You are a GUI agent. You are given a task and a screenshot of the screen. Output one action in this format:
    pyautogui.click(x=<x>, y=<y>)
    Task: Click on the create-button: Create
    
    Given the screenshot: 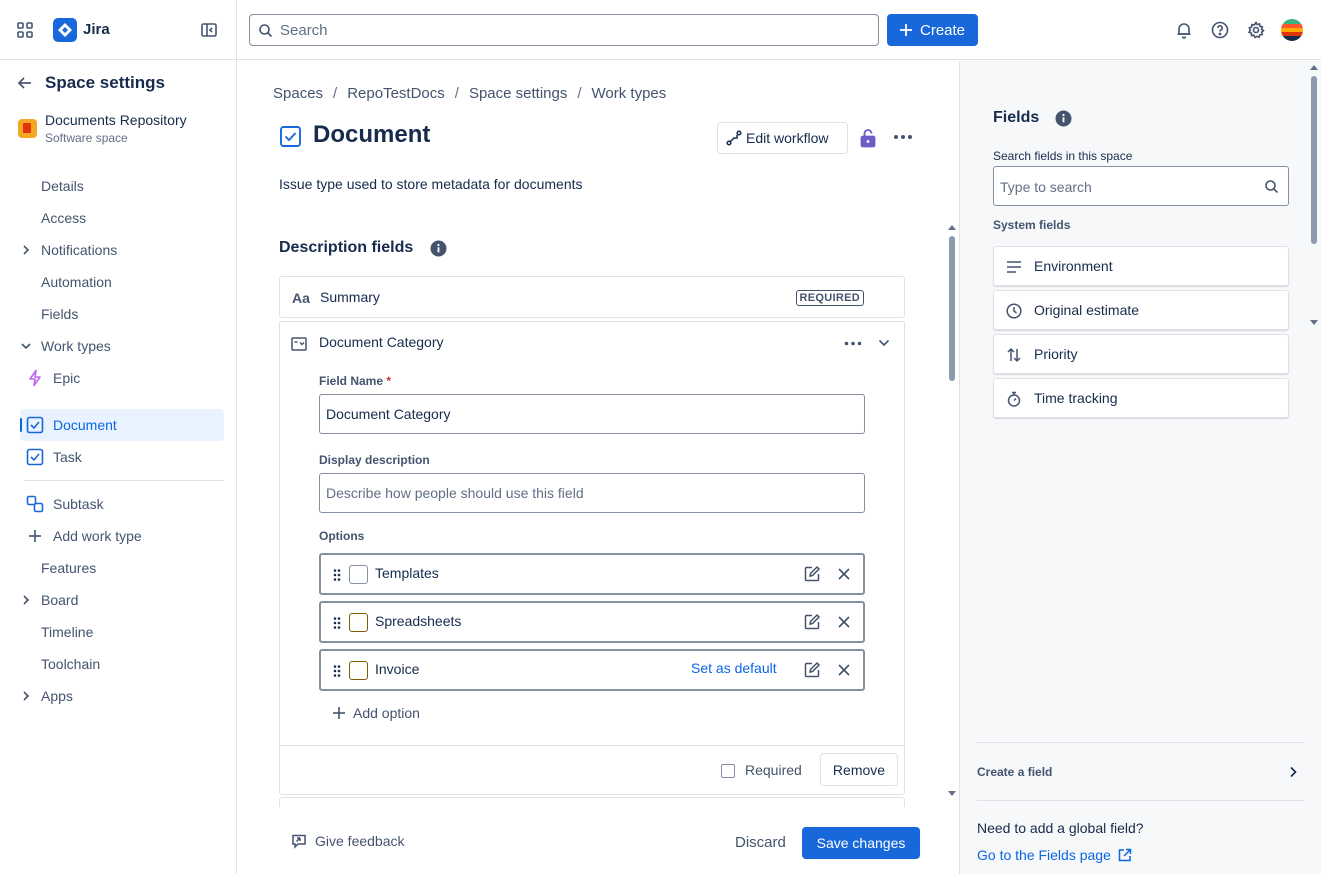 What is the action you would take?
    pyautogui.click(x=932, y=30)
    